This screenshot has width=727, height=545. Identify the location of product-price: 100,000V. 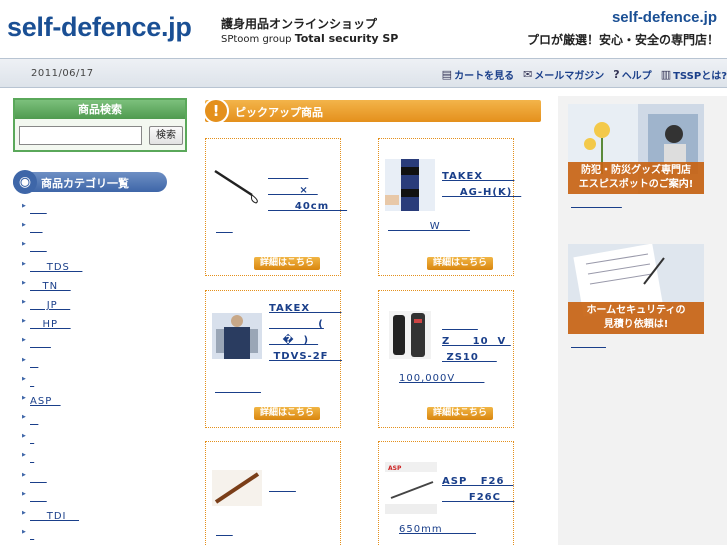
(441, 378).